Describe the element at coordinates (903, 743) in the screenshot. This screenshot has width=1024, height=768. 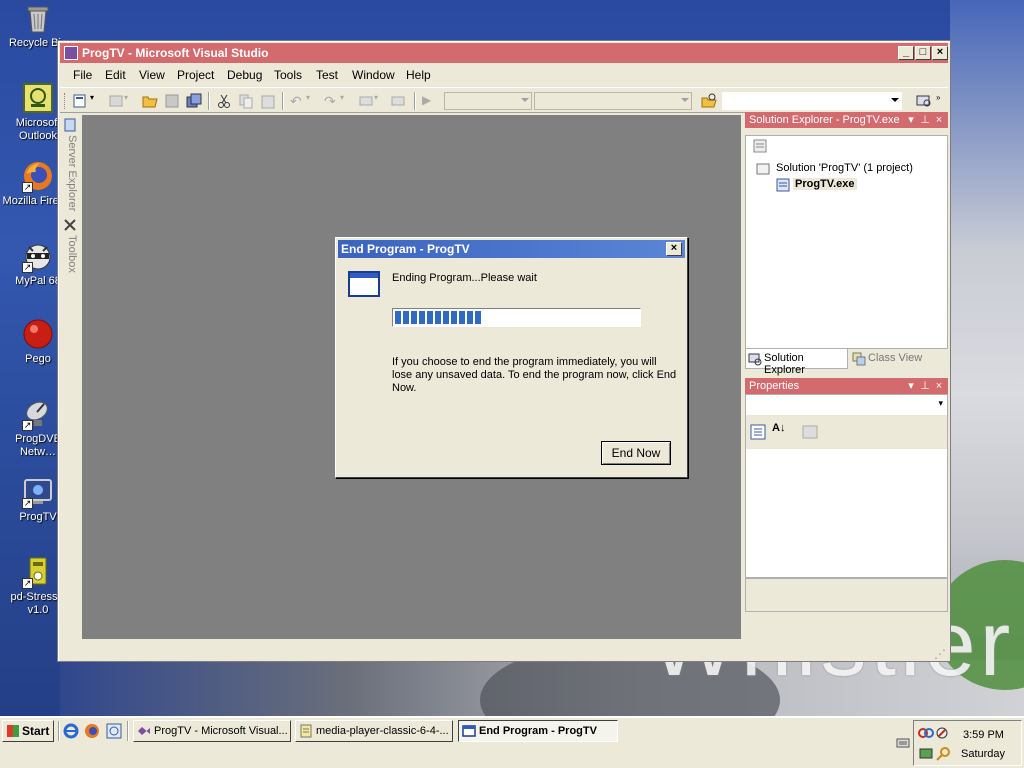
I see `keyboard-icon` at that location.